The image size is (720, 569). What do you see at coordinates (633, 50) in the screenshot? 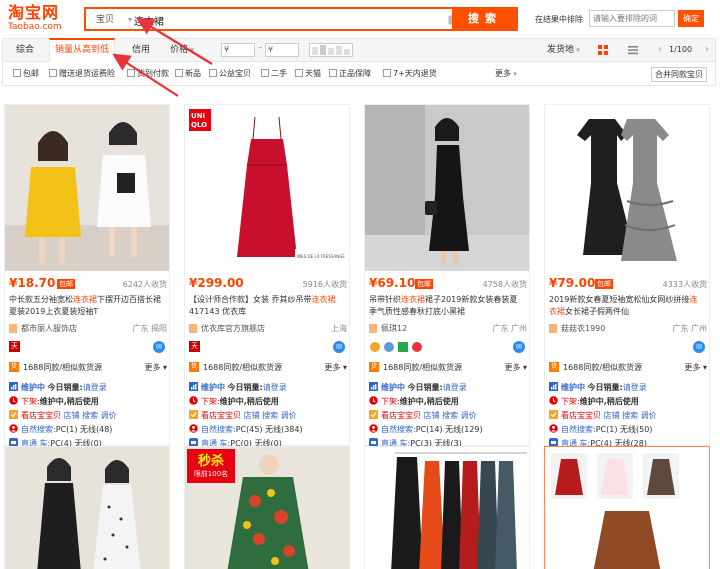
I see `list-view-icon` at bounding box center [633, 50].